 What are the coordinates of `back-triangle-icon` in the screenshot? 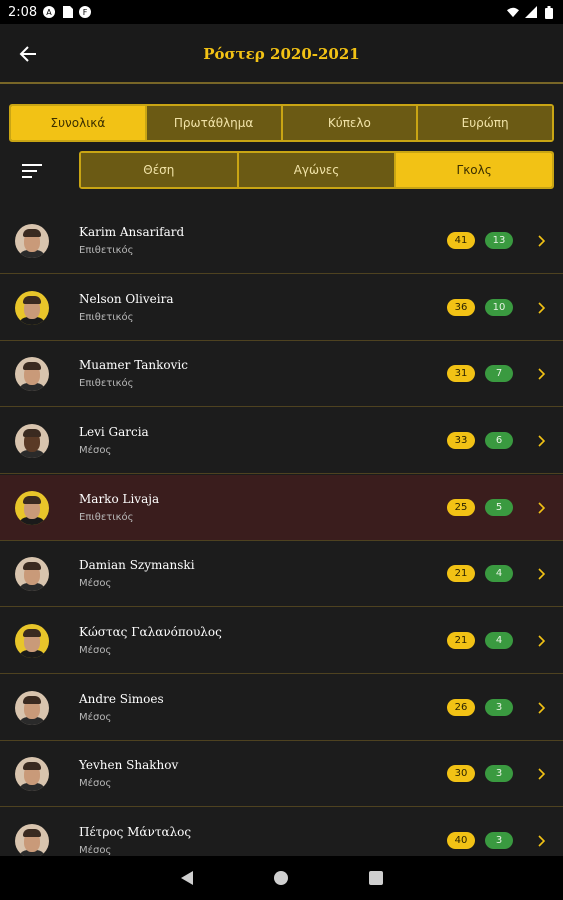 It's located at (187, 878).